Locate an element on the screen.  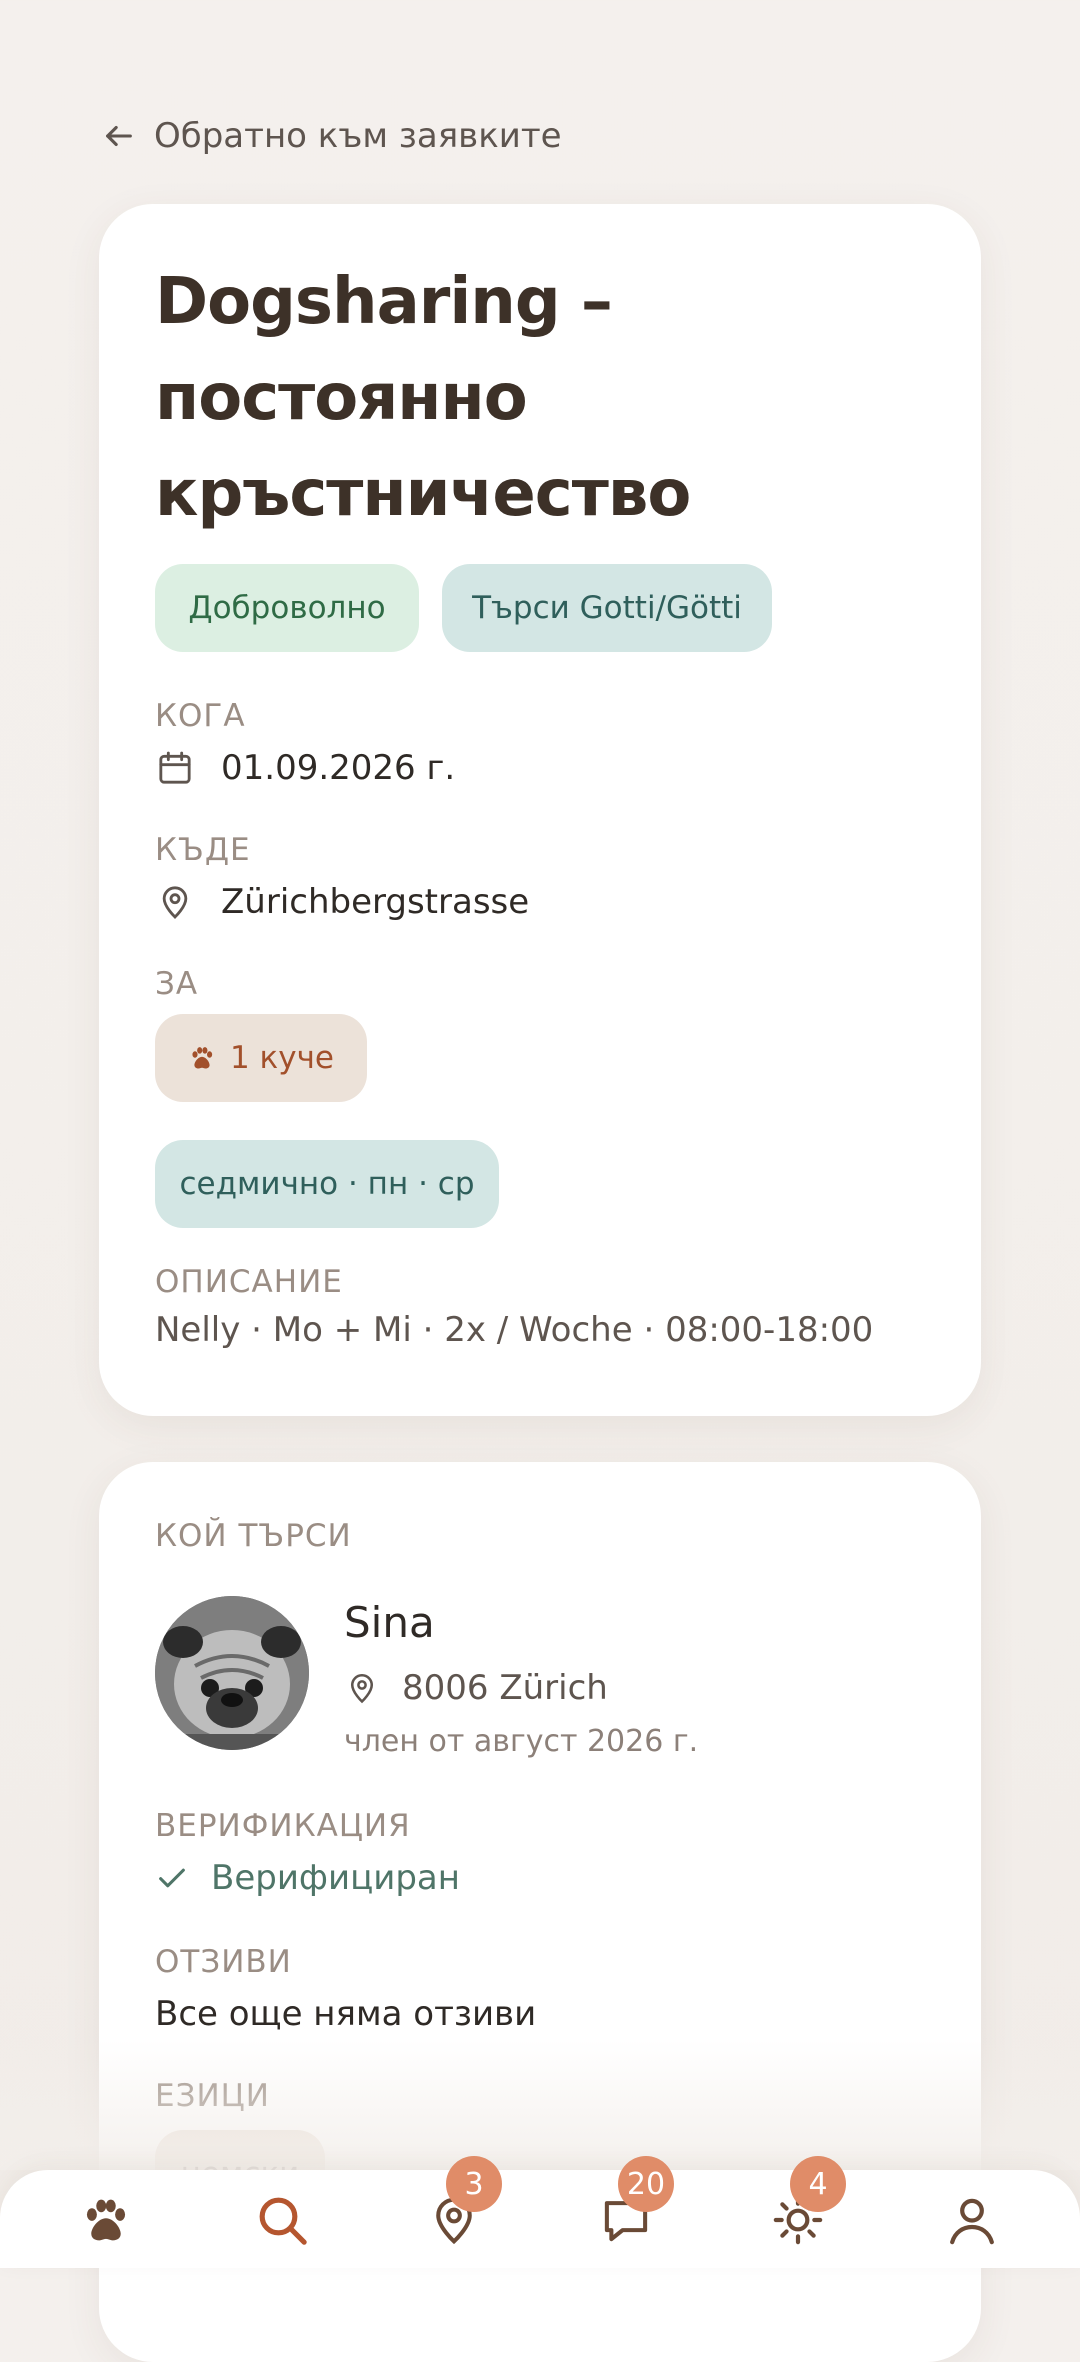
nav-activity-badge: 4 is located at coordinates (818, 2184).